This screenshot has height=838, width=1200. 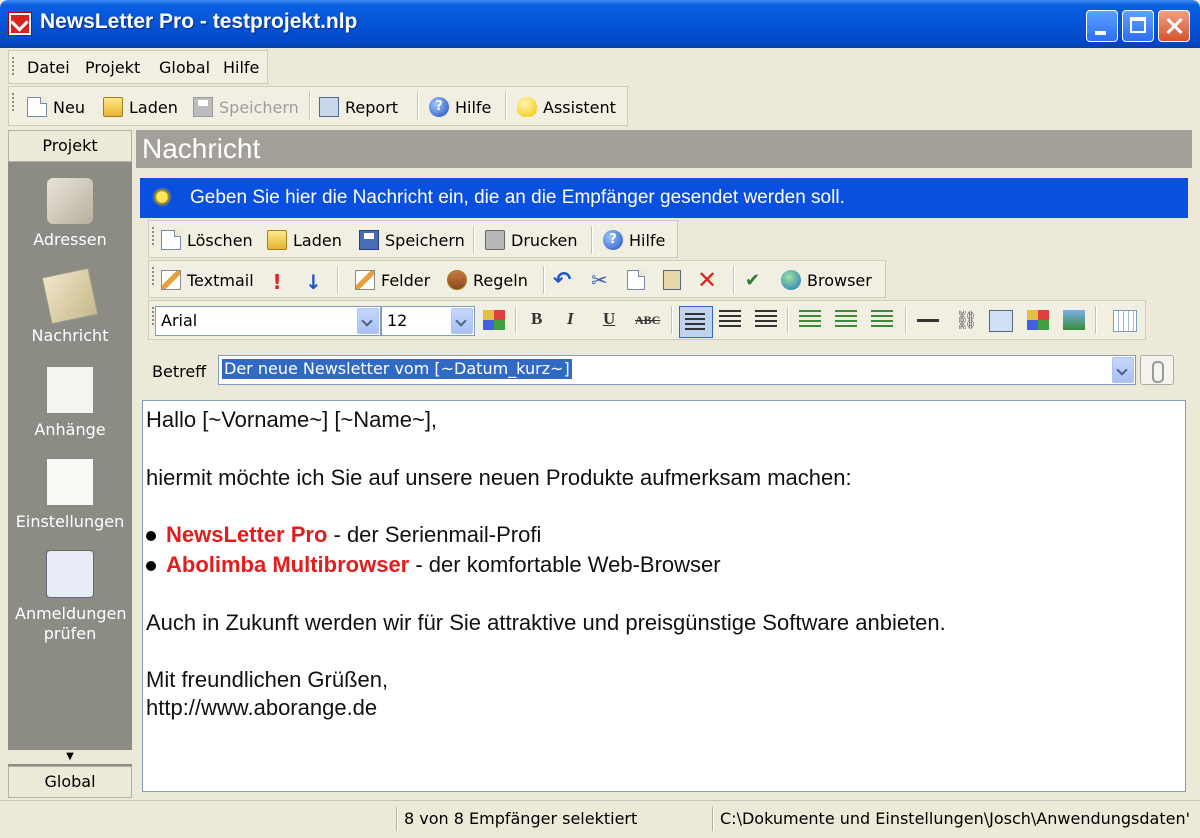 What do you see at coordinates (70, 574) in the screenshot?
I see `registration-icon` at bounding box center [70, 574].